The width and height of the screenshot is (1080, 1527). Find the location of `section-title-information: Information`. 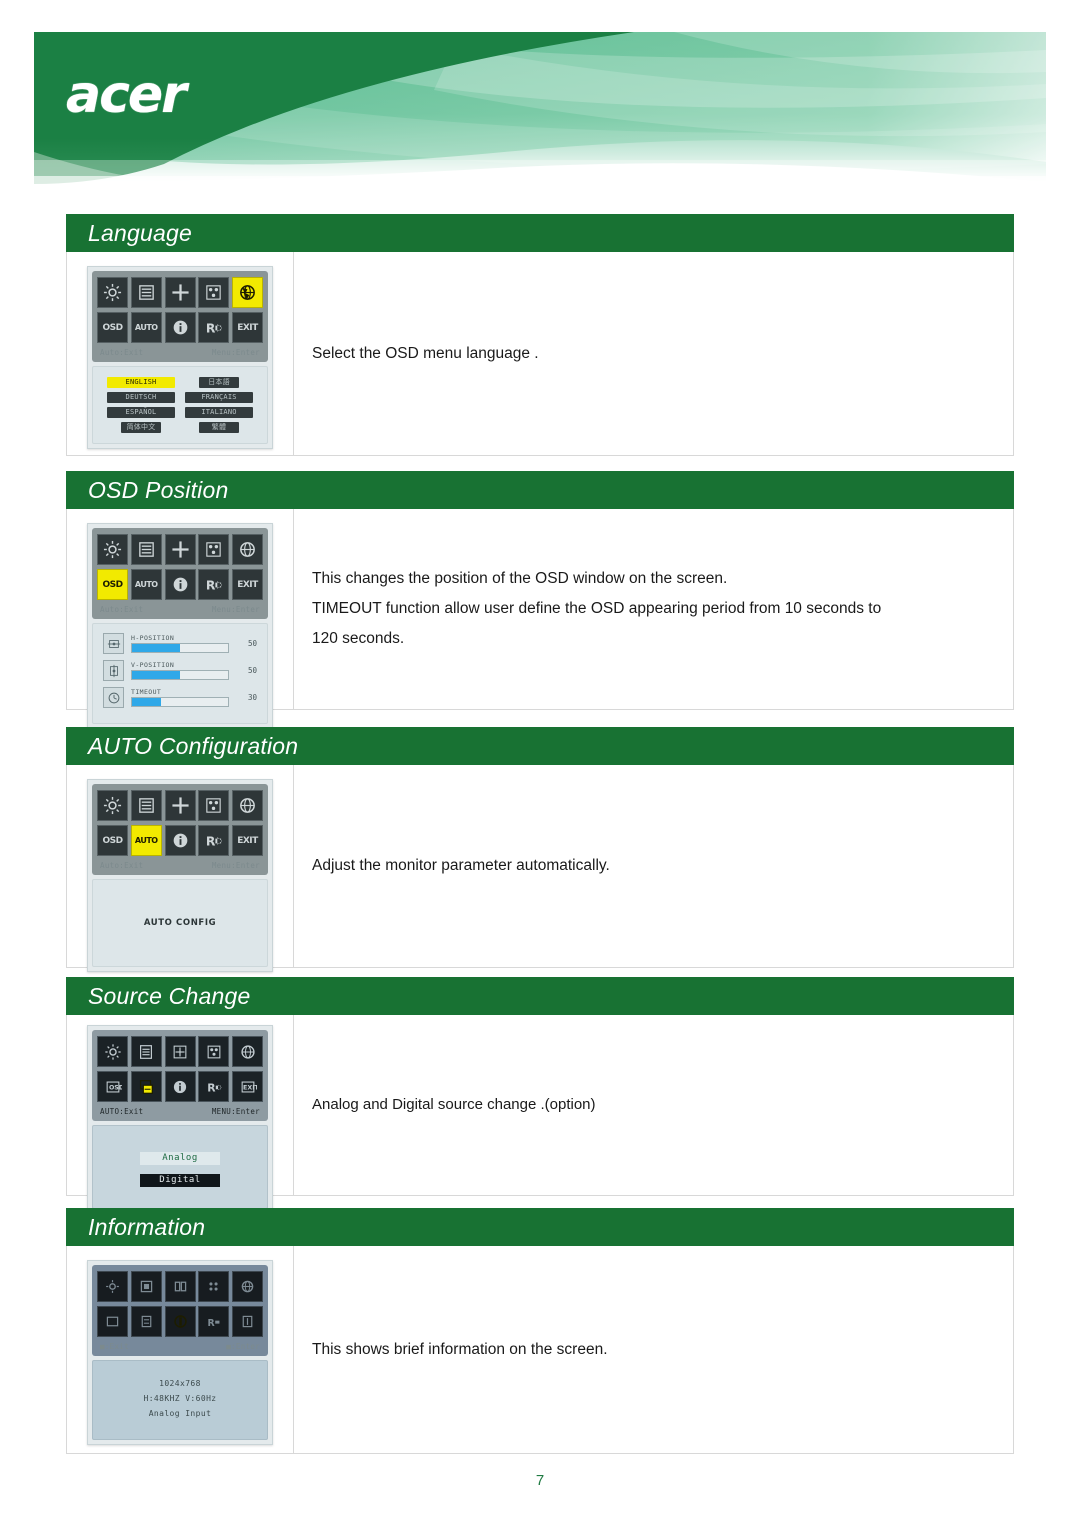

section-title-information: Information is located at coordinates (540, 1227).